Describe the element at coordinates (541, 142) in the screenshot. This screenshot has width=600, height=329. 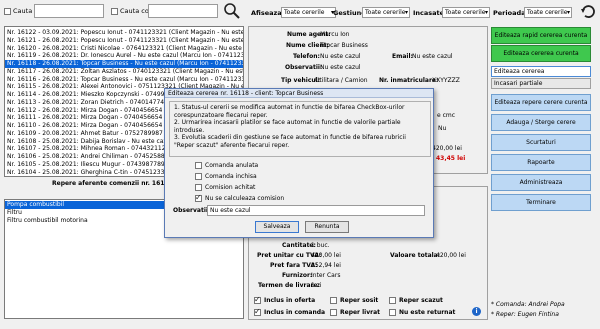
I see `scurtaturi-button: Scurtaturi` at that location.